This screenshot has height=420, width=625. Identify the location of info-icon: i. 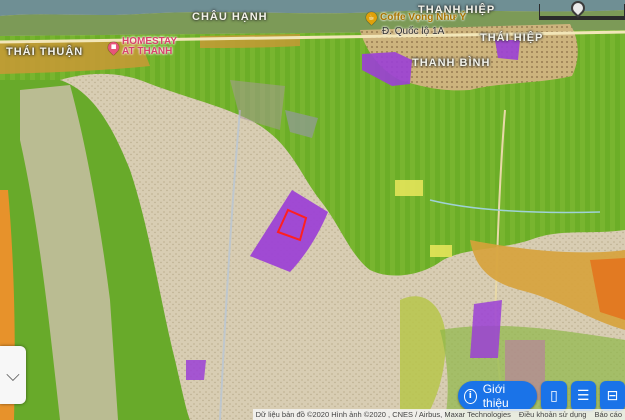
(470, 396).